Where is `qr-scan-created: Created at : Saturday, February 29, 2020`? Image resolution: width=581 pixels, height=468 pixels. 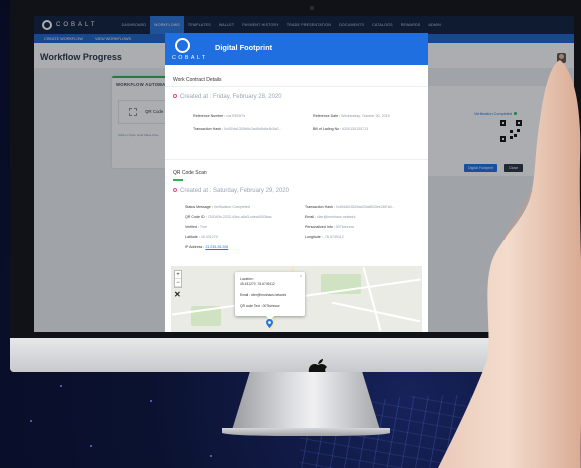 qr-scan-created: Created at : Saturday, February 29, 2020 is located at coordinates (231, 191).